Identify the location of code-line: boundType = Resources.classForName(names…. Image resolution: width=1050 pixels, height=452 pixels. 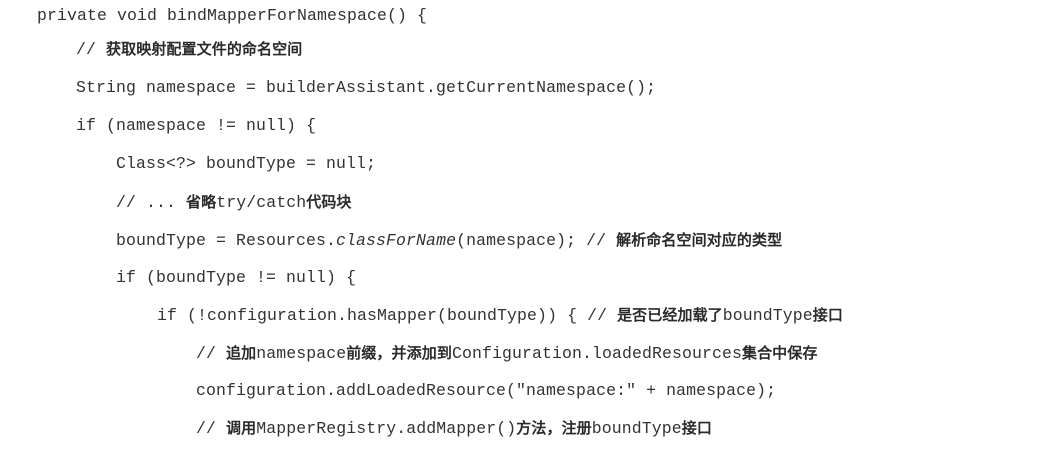
(449, 240).